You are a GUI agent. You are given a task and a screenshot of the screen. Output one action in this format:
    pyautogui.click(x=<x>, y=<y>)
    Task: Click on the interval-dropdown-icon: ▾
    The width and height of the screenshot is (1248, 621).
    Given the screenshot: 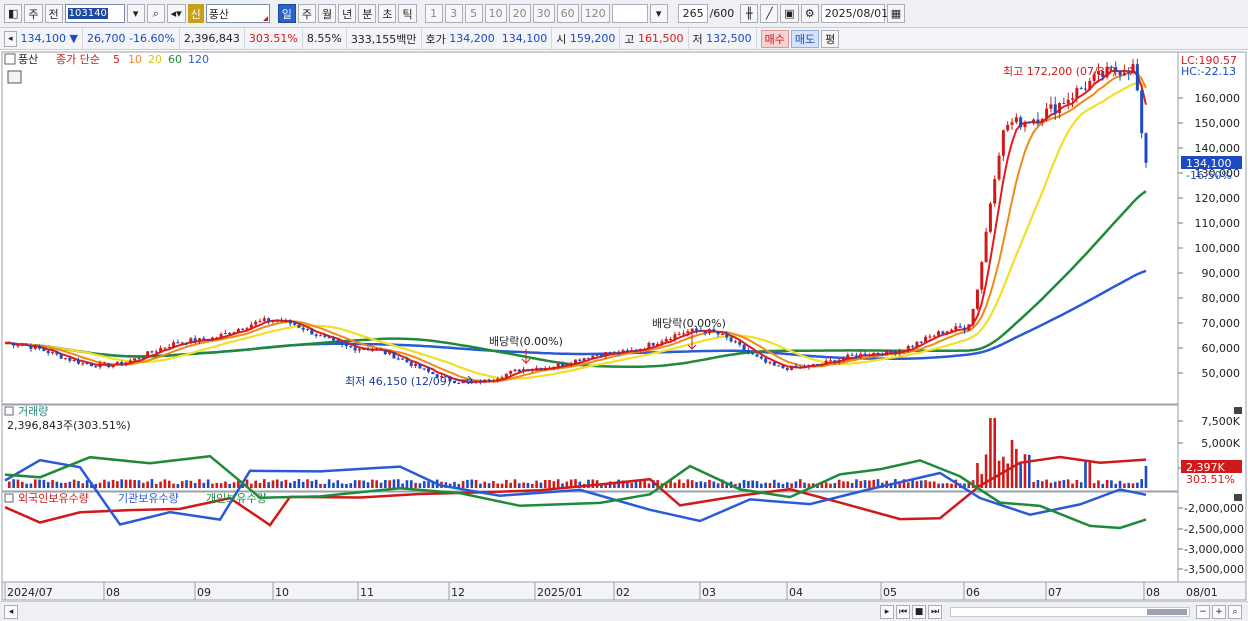 What is the action you would take?
    pyautogui.click(x=658, y=13)
    